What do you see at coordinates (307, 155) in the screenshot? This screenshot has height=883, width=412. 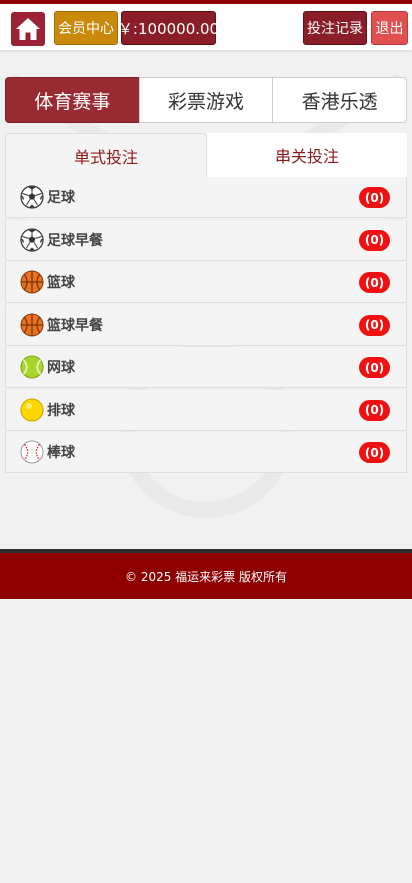 I see `tab-parlay-bet: 串关投注` at bounding box center [307, 155].